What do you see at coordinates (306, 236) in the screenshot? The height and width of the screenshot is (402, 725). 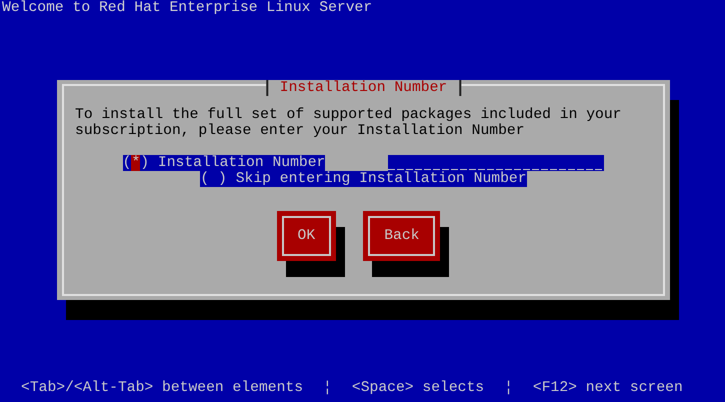 I see `dialog-button: OK` at bounding box center [306, 236].